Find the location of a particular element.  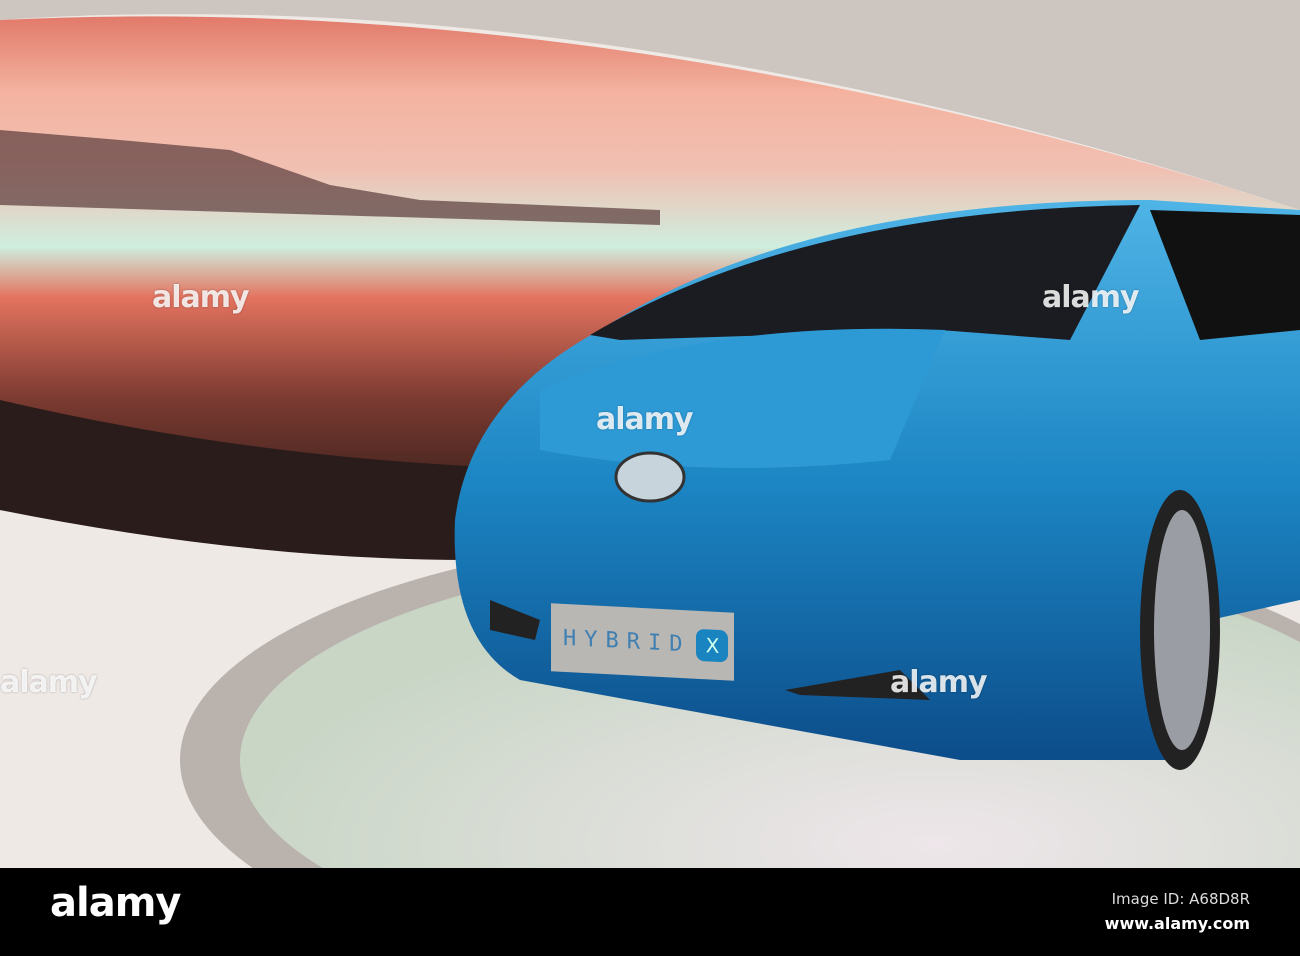

site-url: www.alamy.com is located at coordinates (1177, 923).